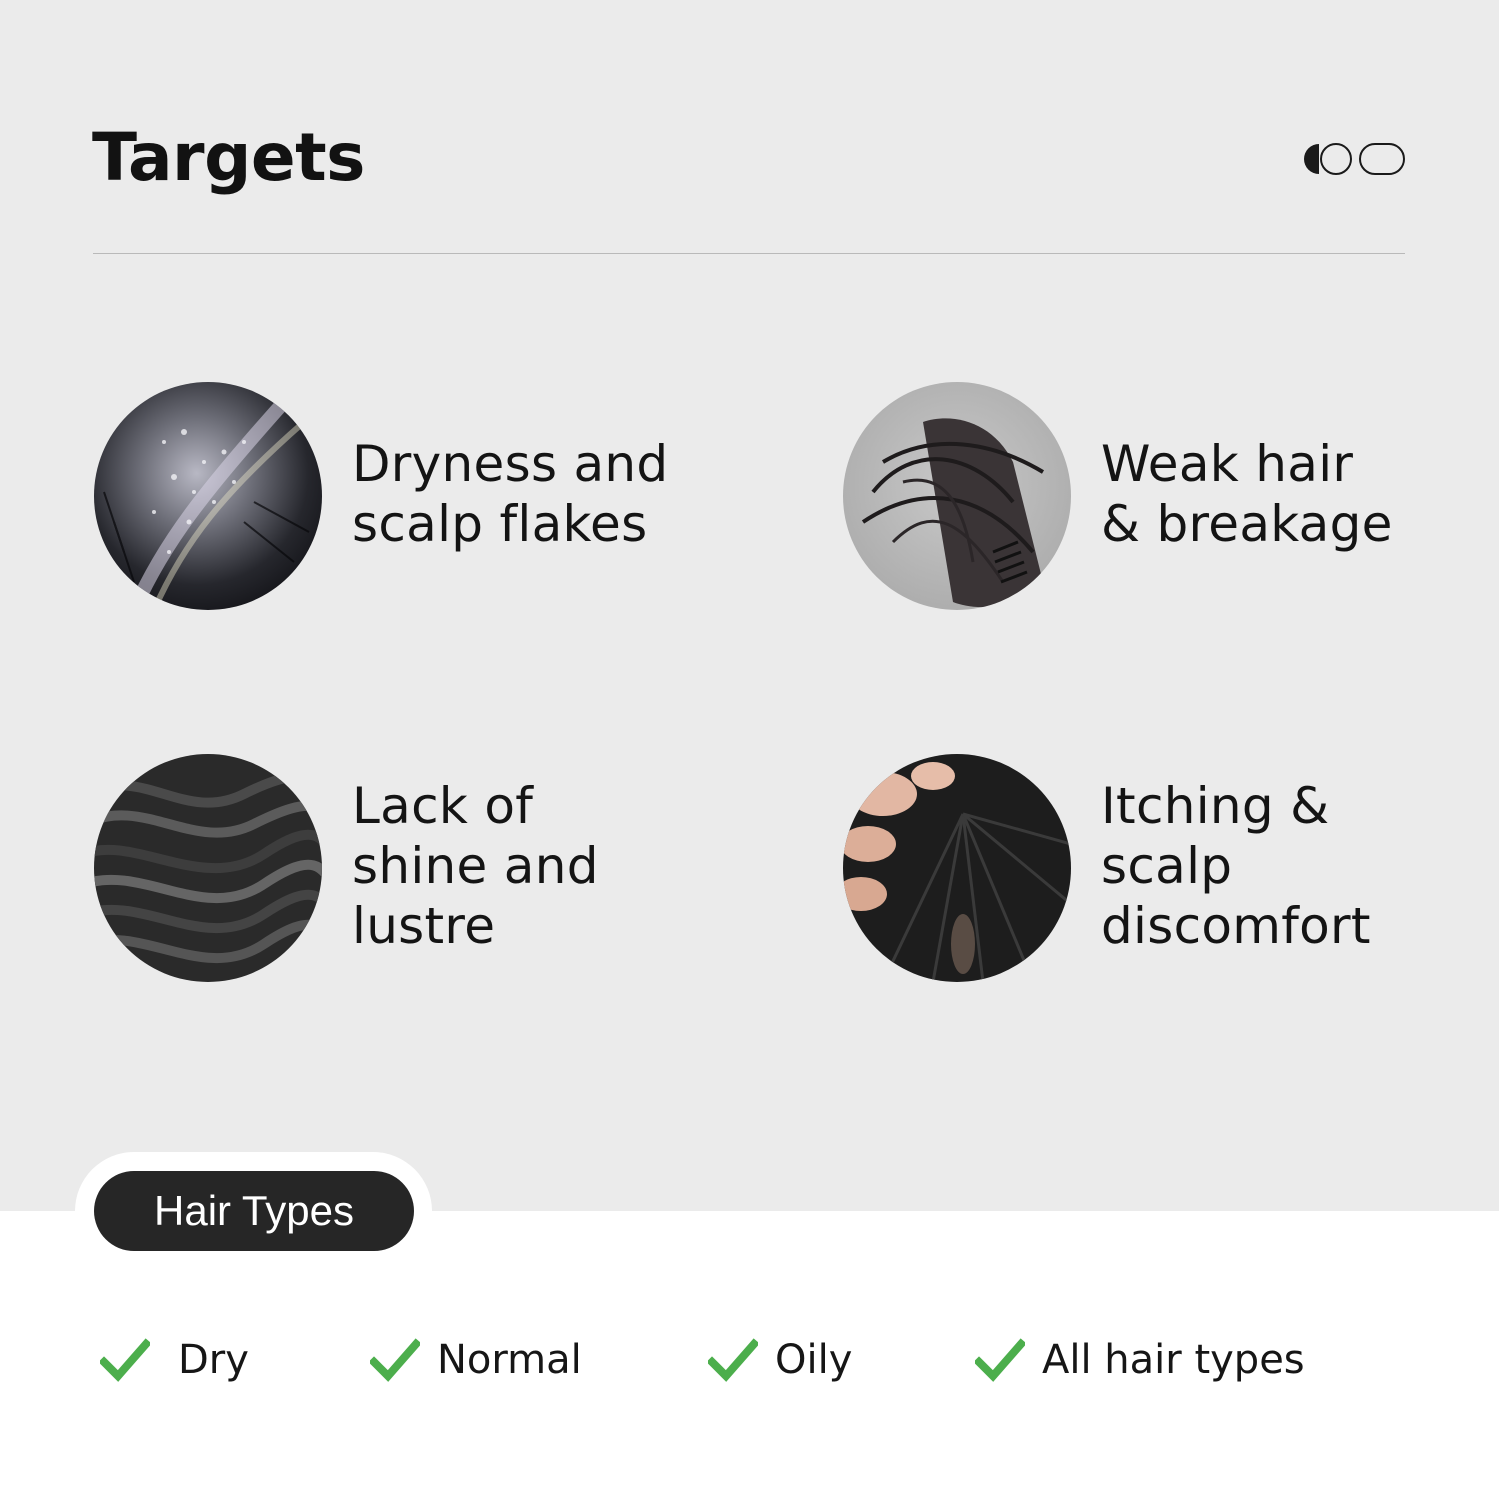 This screenshot has height=1500, width=1499. I want to click on page-title: Targets, so click(228, 157).